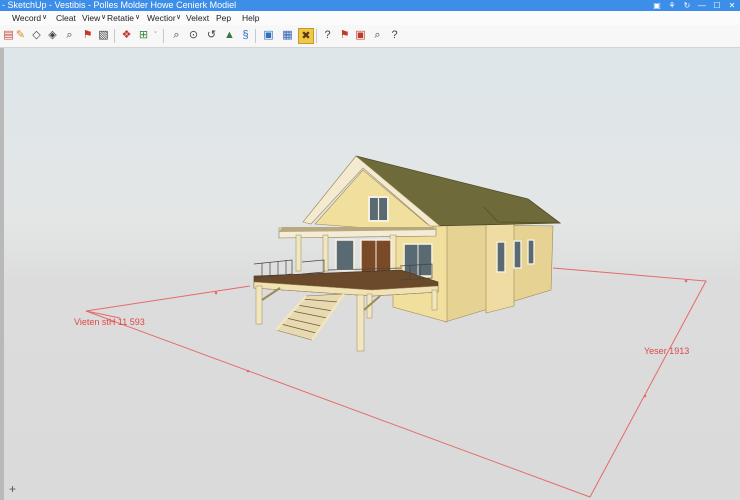 The image size is (740, 500). Describe the element at coordinates (109, 322) in the screenshot. I see `dimension-label: Vieten stH 11 593` at that location.